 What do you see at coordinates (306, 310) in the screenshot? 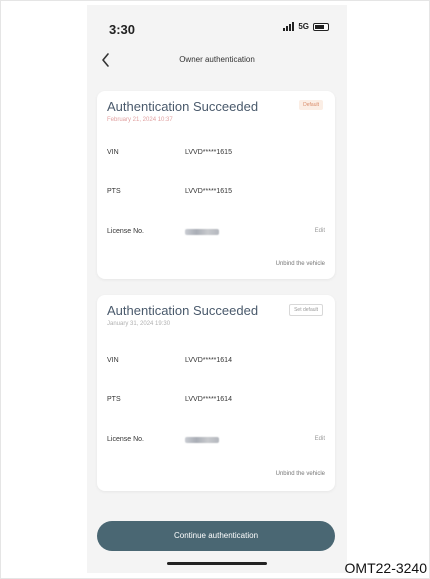
I see `set-default-button: Set default` at bounding box center [306, 310].